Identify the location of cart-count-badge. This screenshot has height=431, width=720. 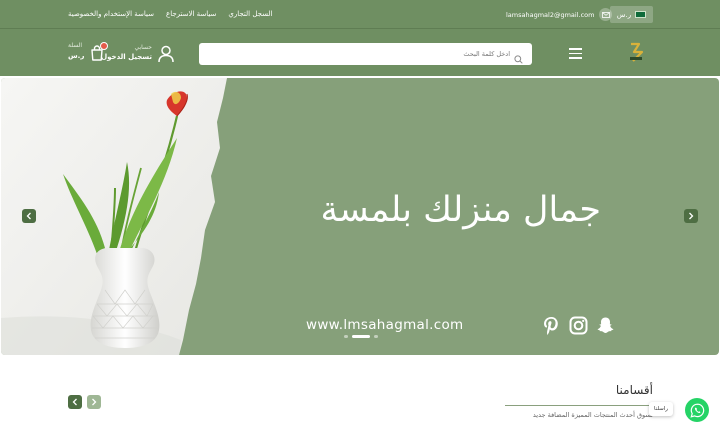
(104, 46).